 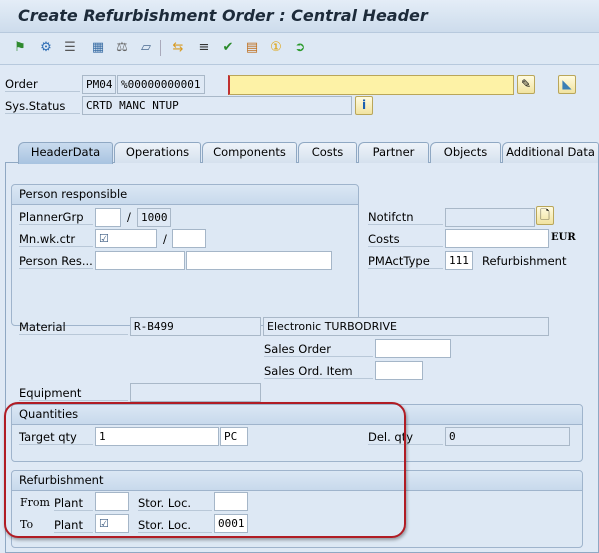 What do you see at coordinates (497, 238) in the screenshot?
I see `costs-input` at bounding box center [497, 238].